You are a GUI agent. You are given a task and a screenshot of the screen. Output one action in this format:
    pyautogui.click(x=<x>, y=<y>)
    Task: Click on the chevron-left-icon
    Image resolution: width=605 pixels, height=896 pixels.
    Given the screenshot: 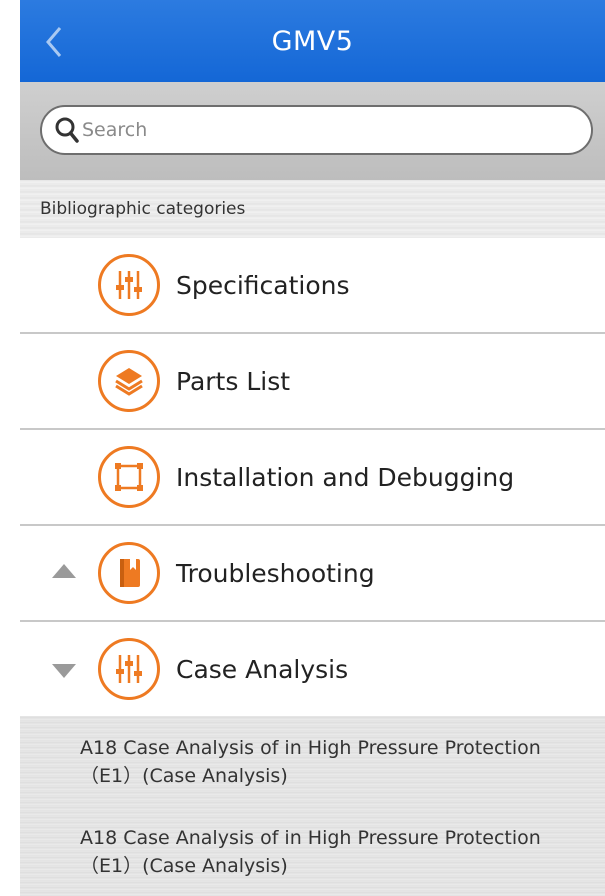 What is the action you would take?
    pyautogui.click(x=54, y=42)
    